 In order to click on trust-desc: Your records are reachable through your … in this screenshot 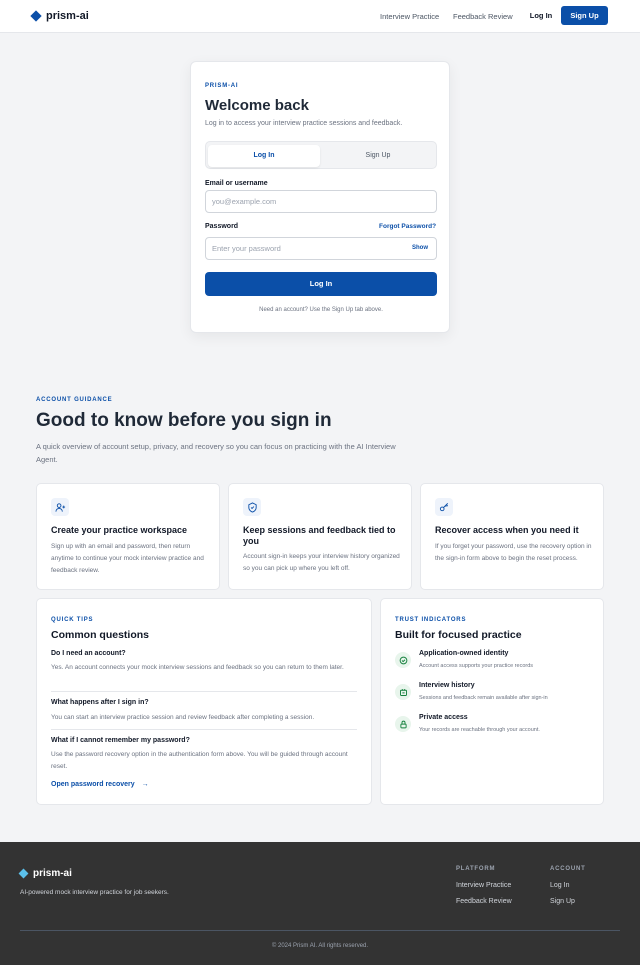, I will do `click(479, 730)`.